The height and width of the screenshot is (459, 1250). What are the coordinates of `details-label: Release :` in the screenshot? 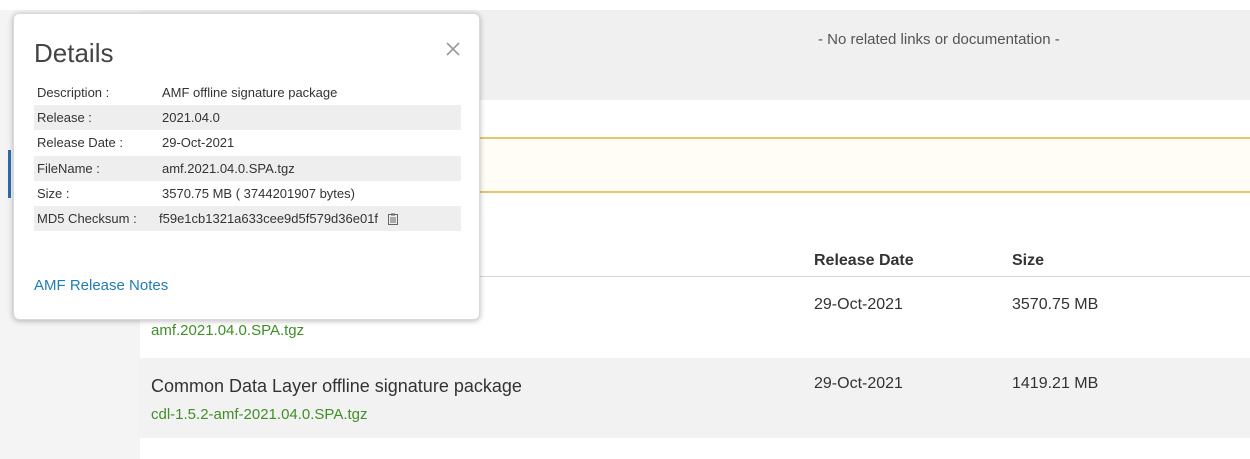 It's located at (96, 118).